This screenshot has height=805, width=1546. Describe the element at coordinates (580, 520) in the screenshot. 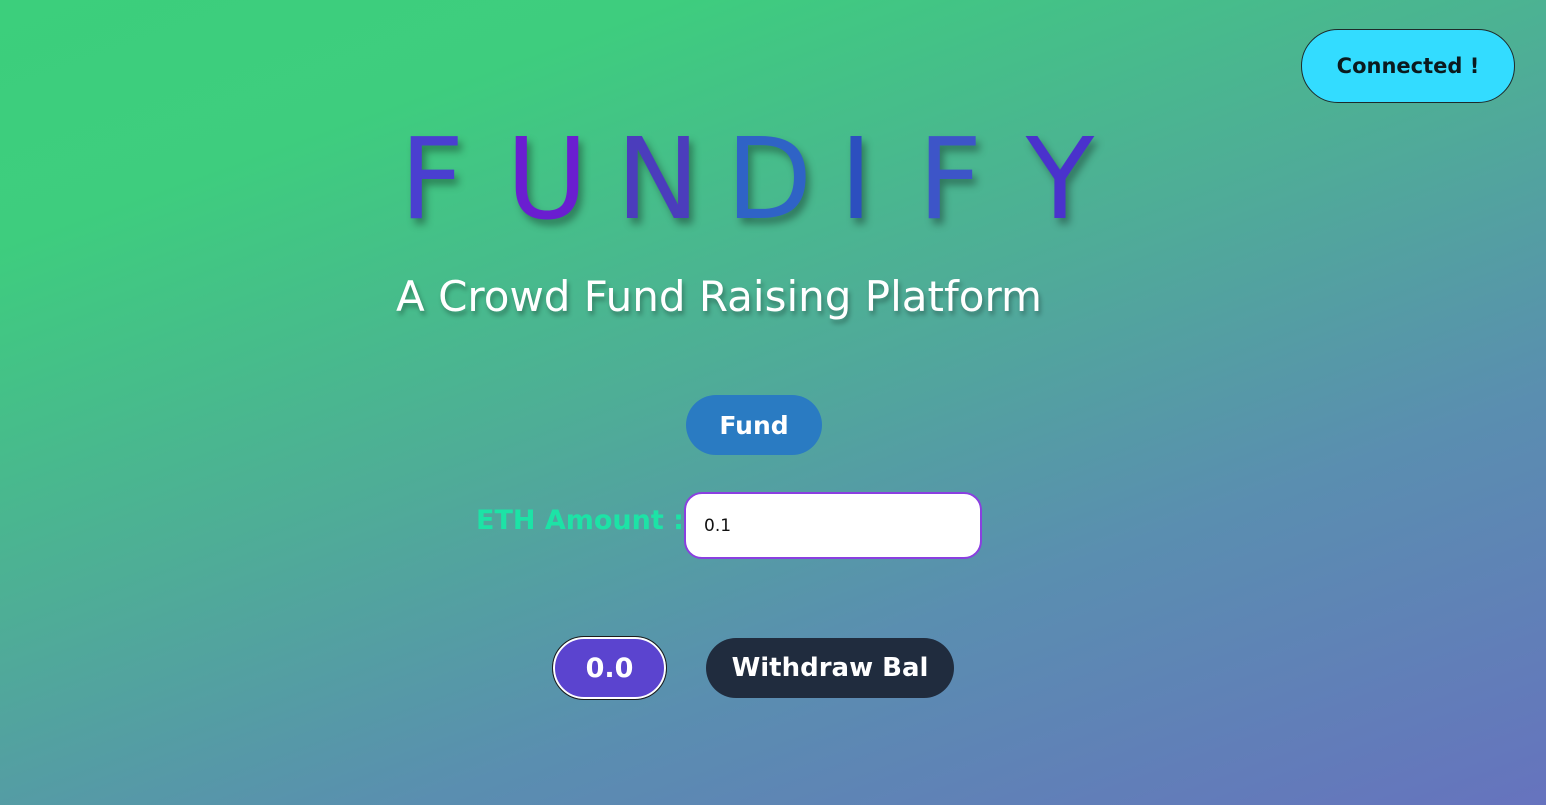

I see `eth-amount-label: ETH Amount :` at that location.